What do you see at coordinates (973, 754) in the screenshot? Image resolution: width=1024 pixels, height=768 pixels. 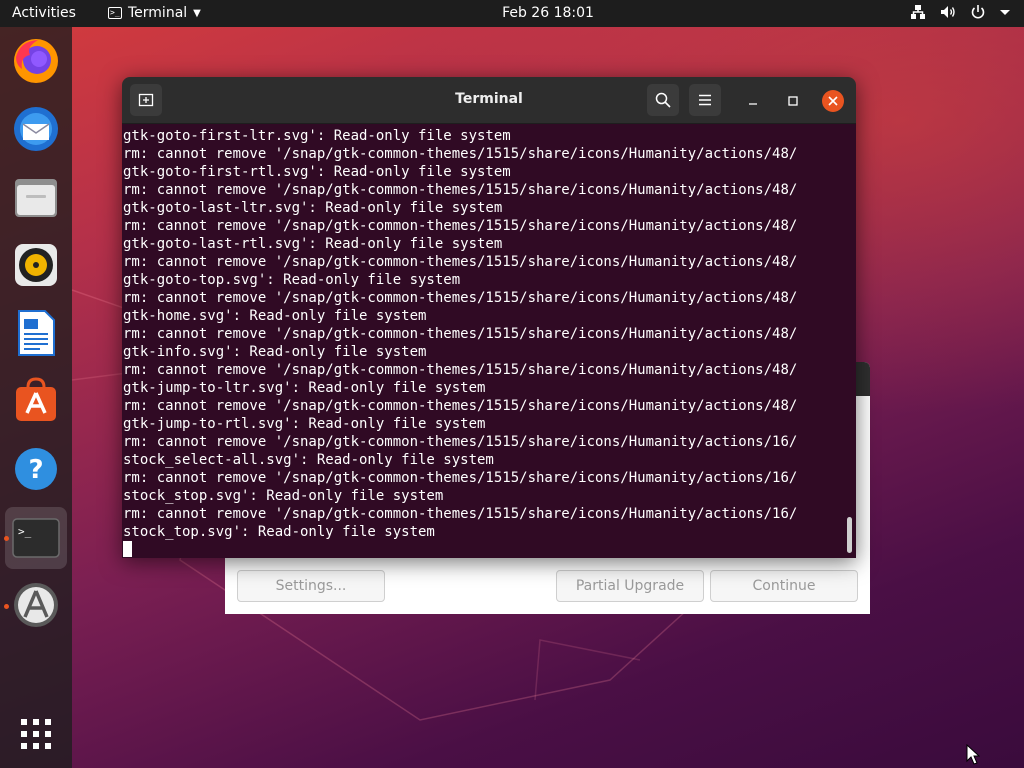 I see `mouse-pointer-icon` at bounding box center [973, 754].